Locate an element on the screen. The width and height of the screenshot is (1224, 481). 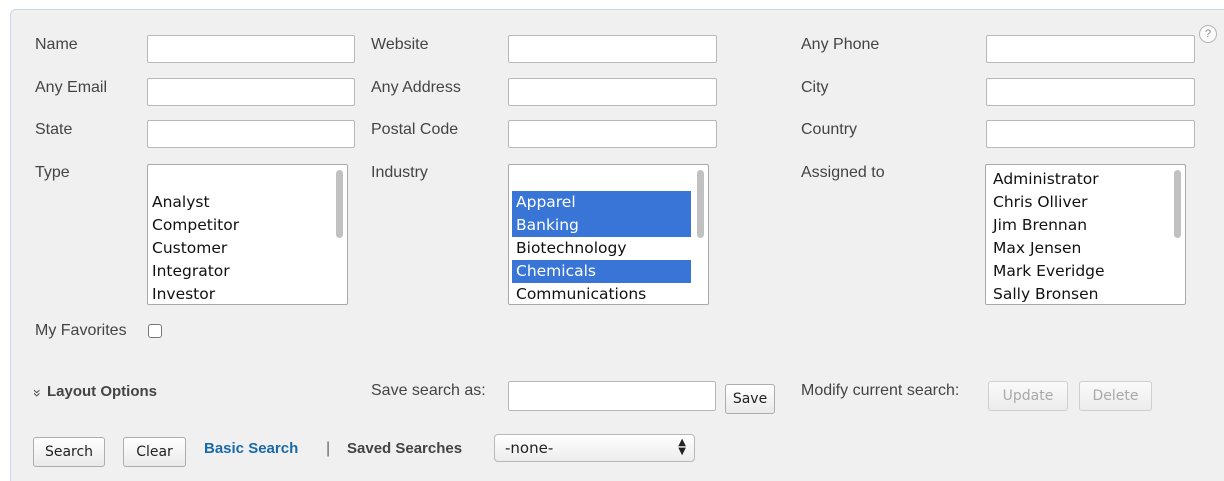
assigned-to-option: Max Jensen is located at coordinates (1078, 248).